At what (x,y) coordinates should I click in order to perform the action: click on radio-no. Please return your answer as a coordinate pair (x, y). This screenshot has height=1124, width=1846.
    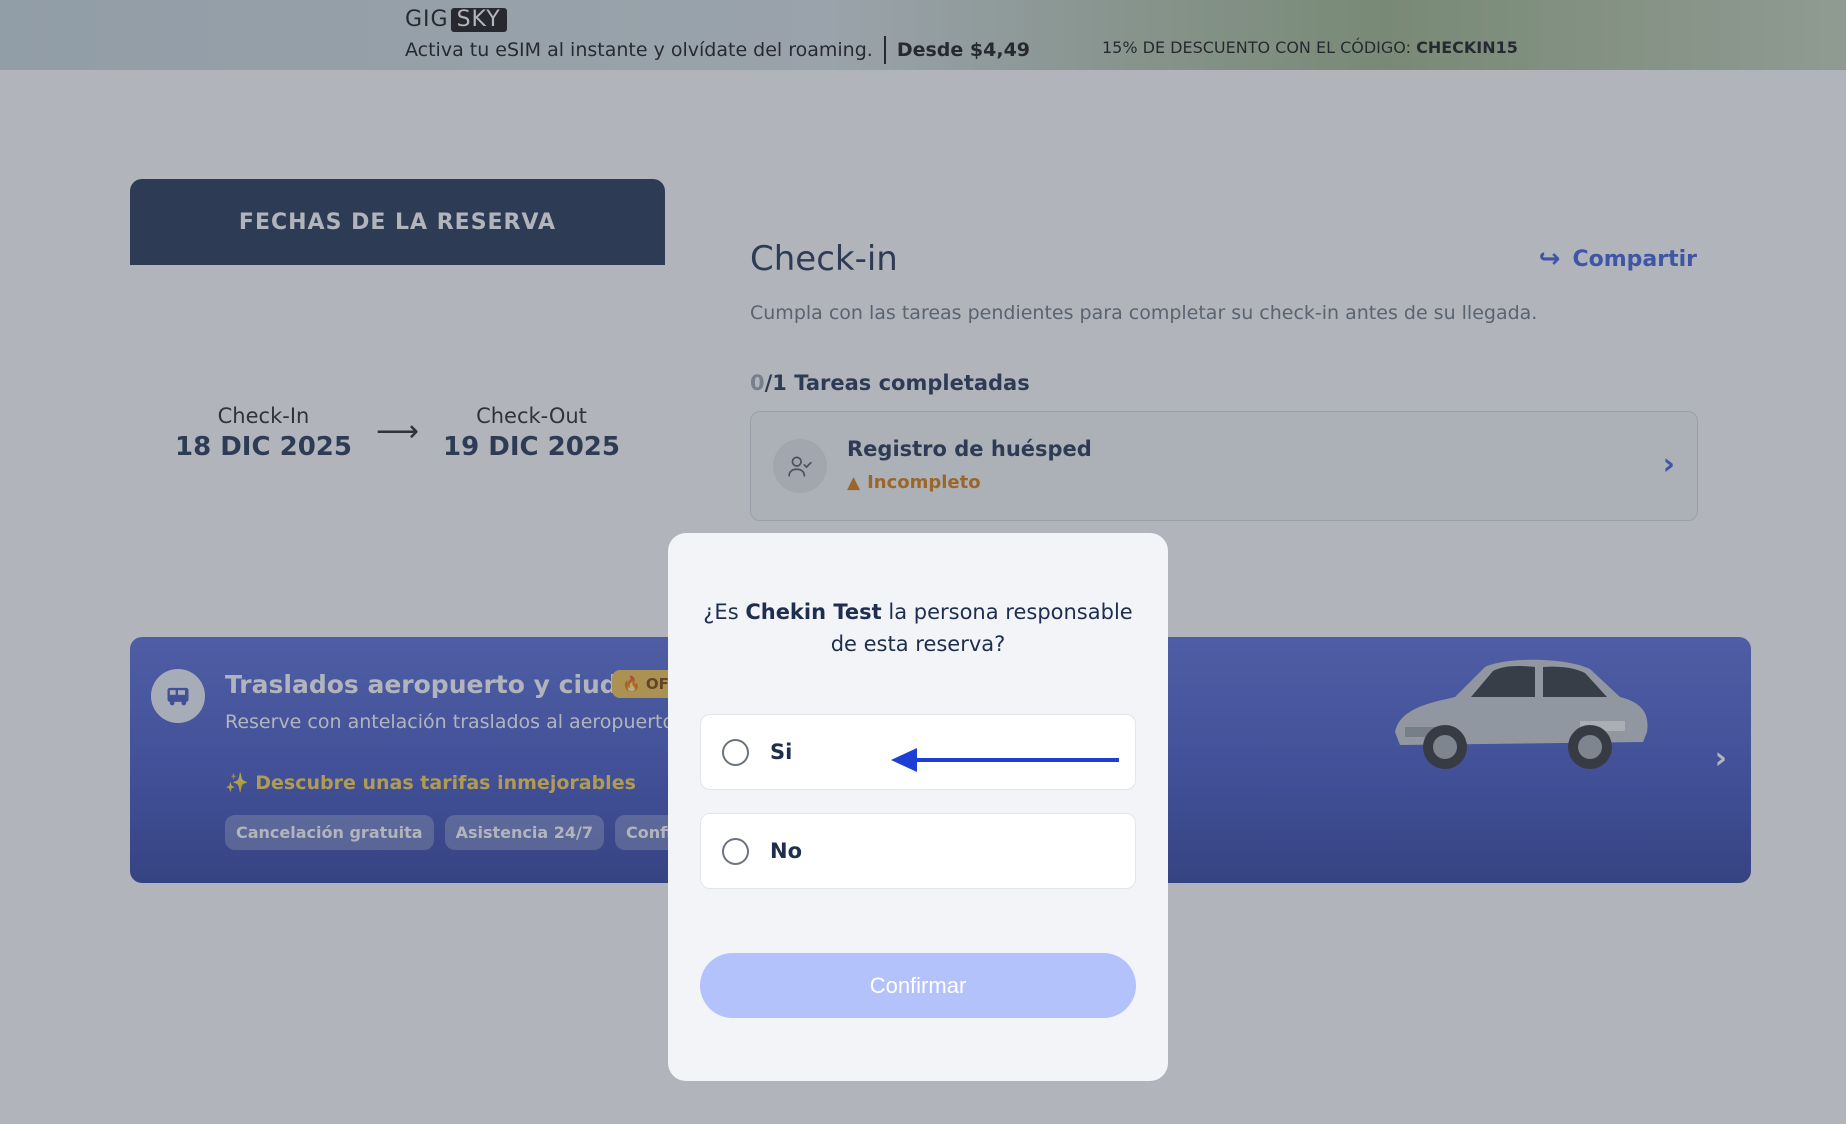
    Looking at the image, I should click on (735, 851).